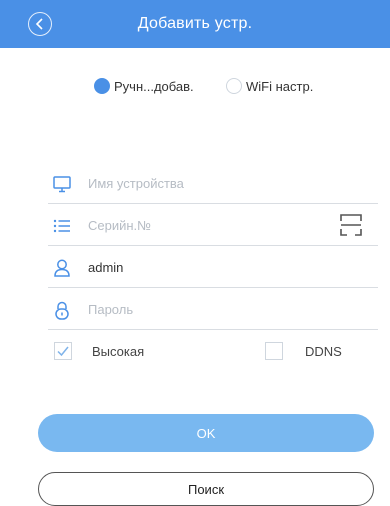  I want to click on ddns-label: DDNS, so click(323, 351).